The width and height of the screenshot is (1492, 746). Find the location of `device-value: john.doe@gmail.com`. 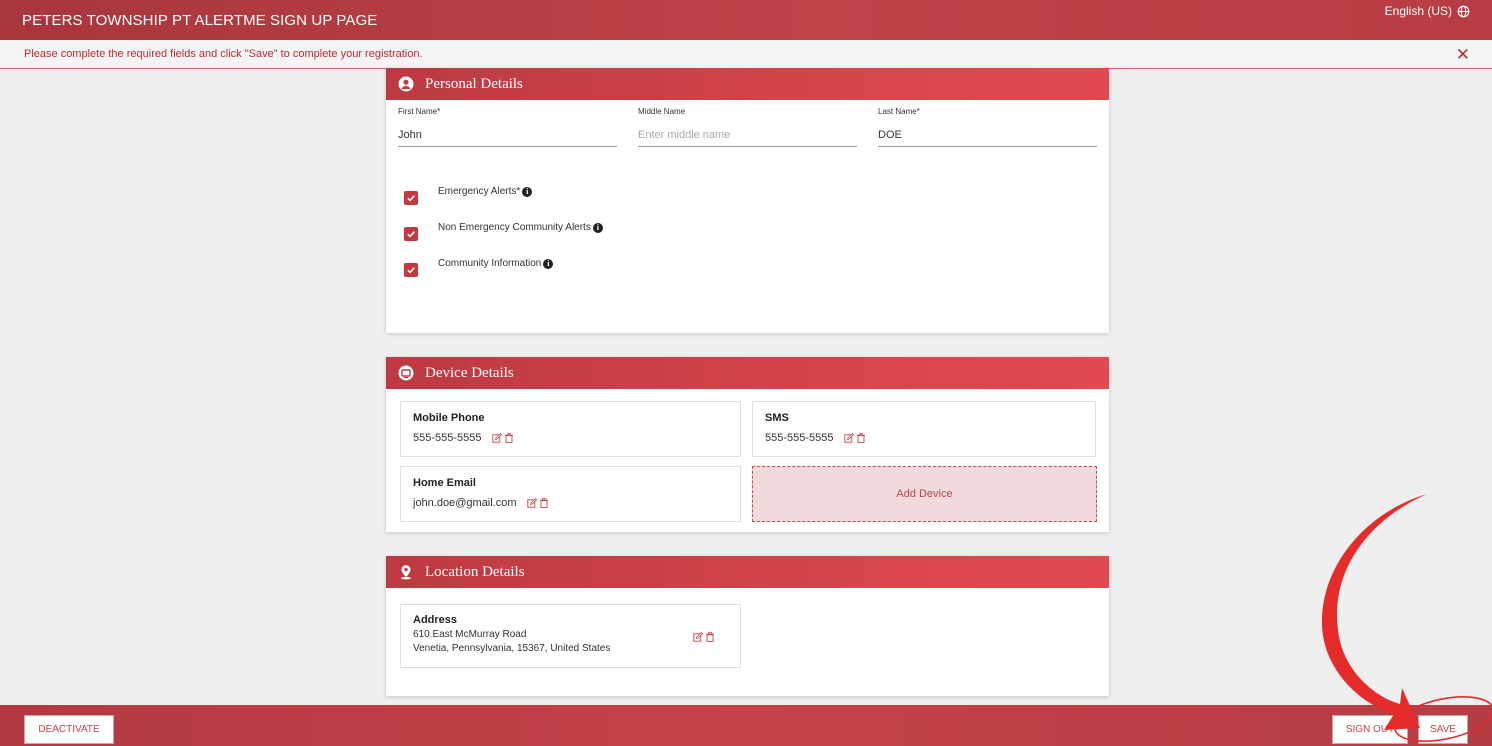

device-value: john.doe@gmail.com is located at coordinates (465, 503).